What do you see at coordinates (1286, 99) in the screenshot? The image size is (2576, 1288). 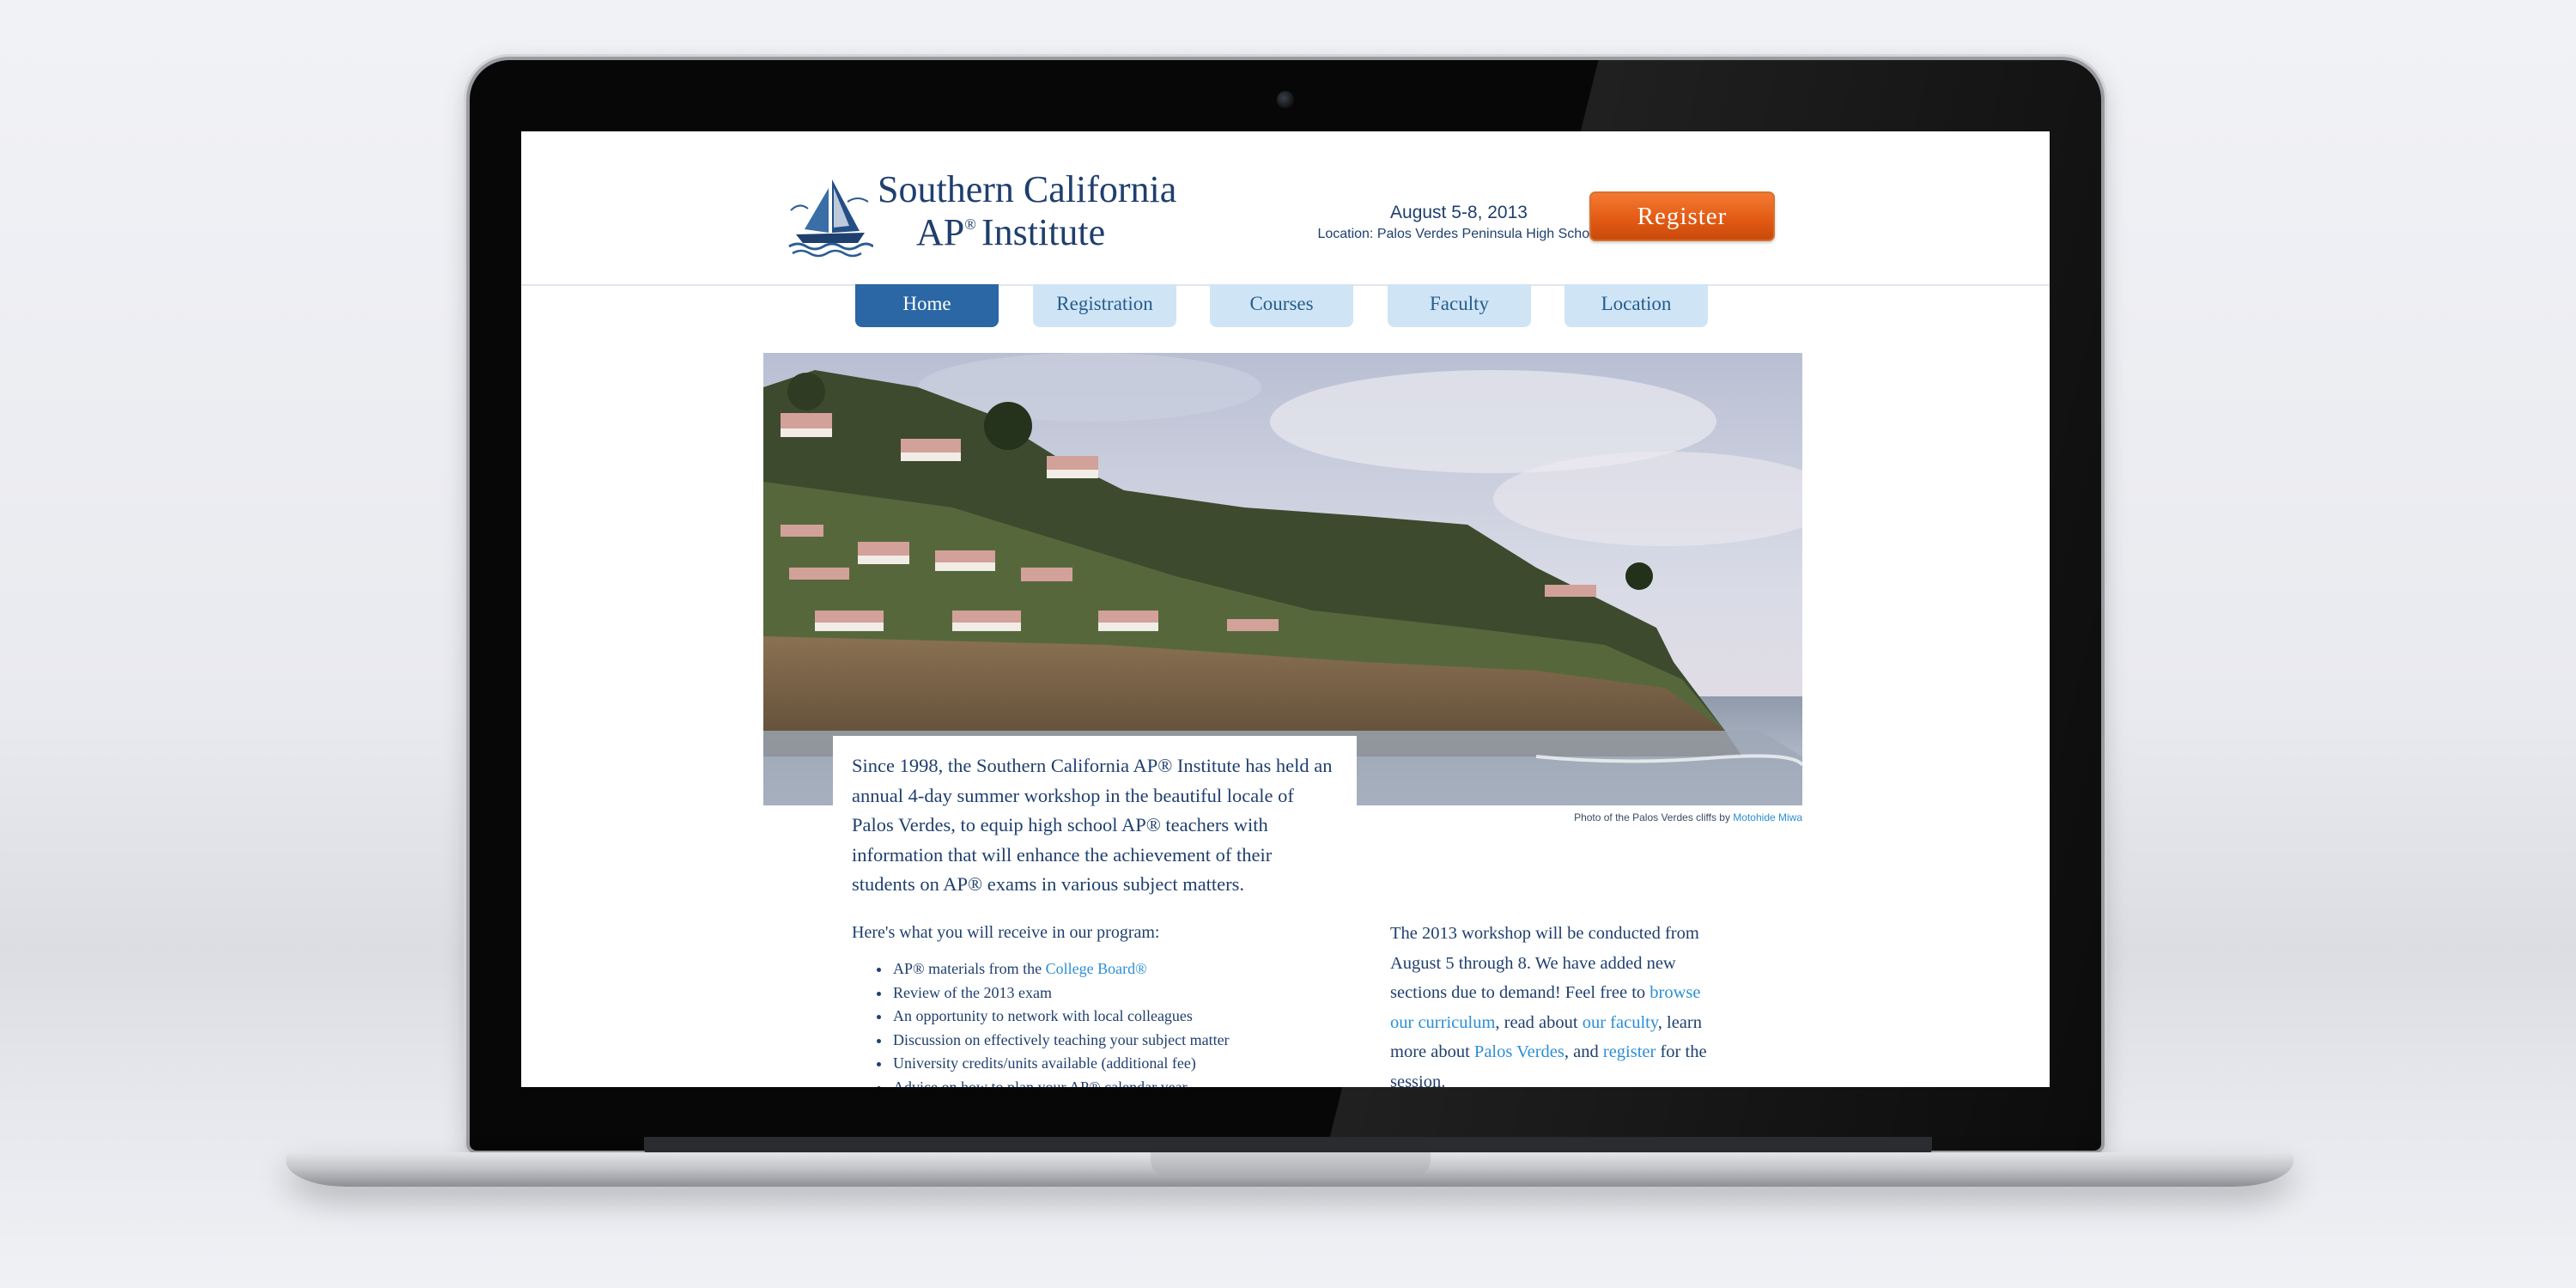 I see `camera-icon` at bounding box center [1286, 99].